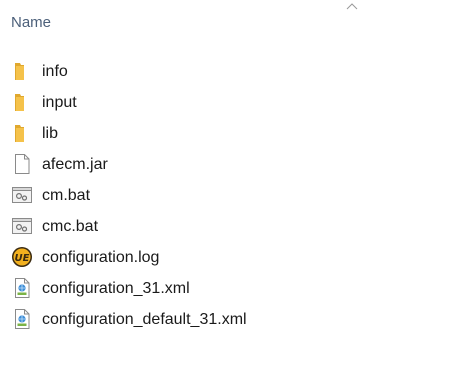 The width and height of the screenshot is (454, 372). What do you see at coordinates (22, 164) in the screenshot?
I see `blank-file-icon` at bounding box center [22, 164].